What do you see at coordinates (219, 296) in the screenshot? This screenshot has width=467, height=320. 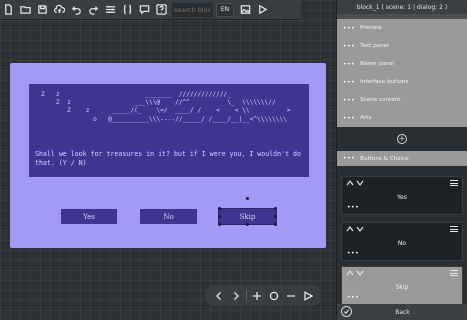 I see `chevron-left-icon` at bounding box center [219, 296].